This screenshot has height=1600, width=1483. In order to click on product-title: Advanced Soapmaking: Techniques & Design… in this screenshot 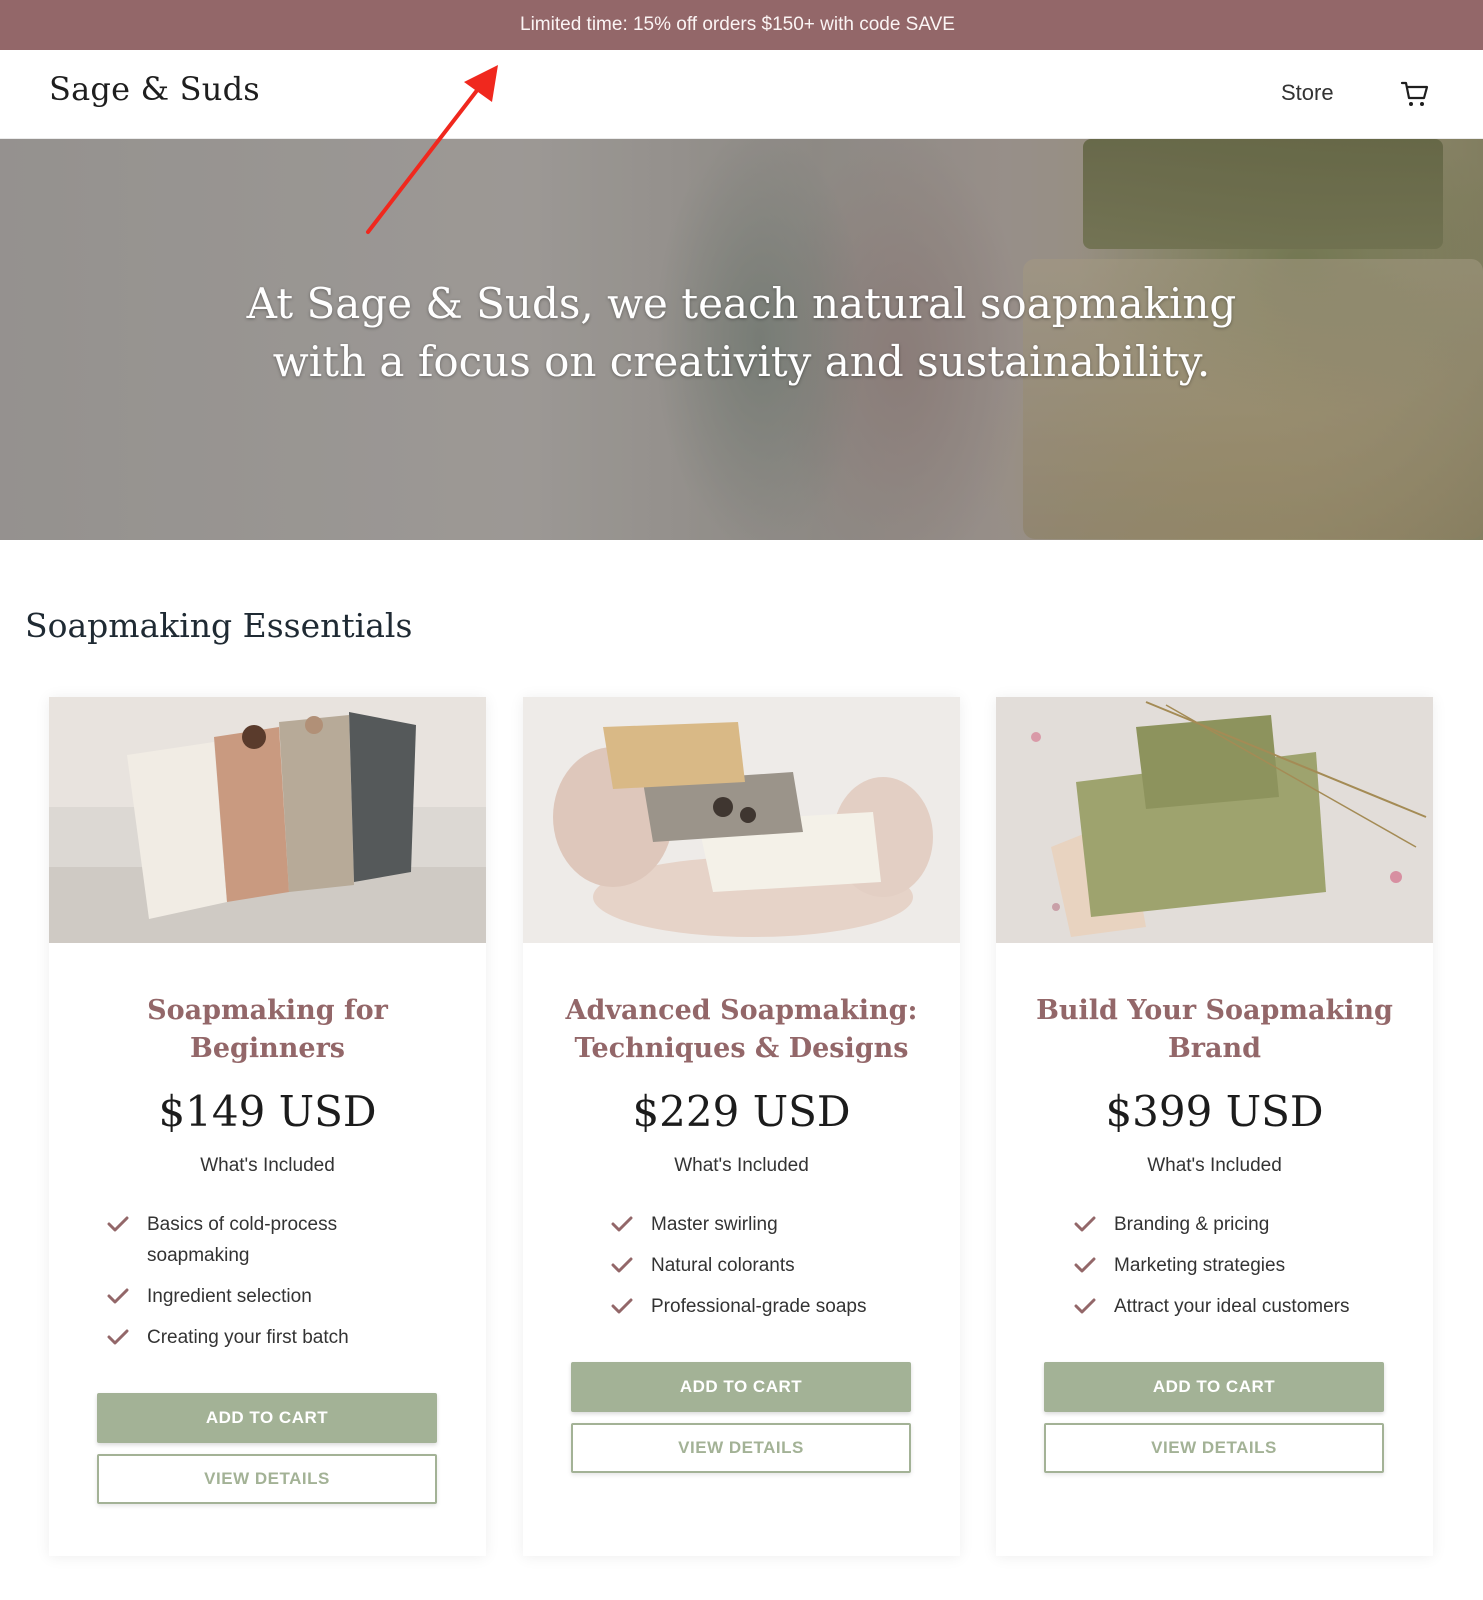, I will do `click(741, 1030)`.